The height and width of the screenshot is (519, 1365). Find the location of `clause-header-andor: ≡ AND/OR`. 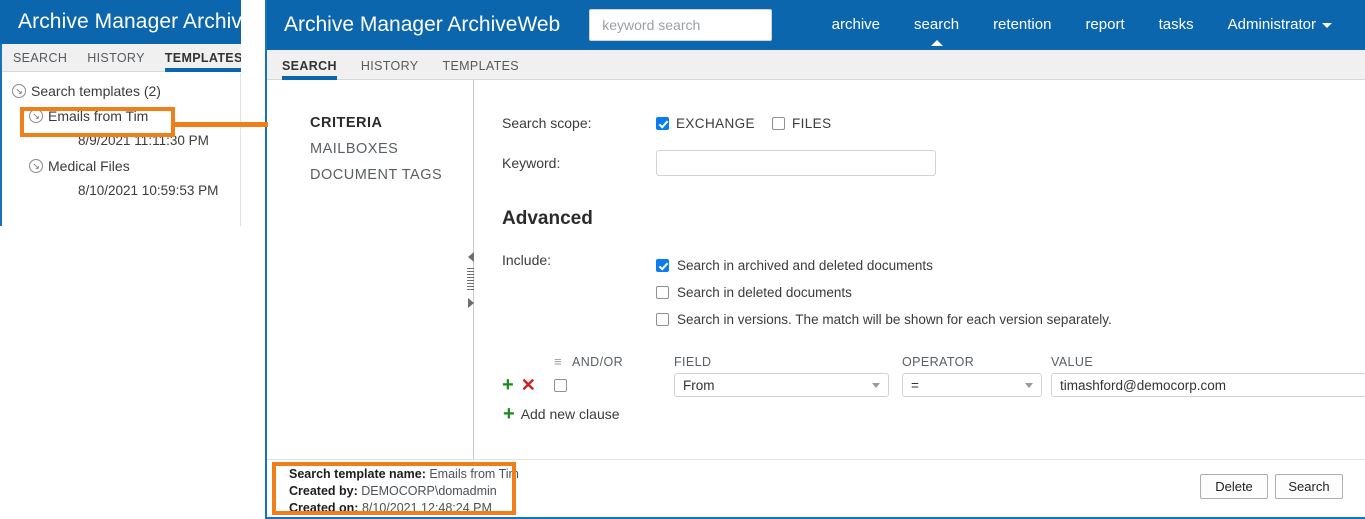

clause-header-andor: ≡ AND/OR is located at coordinates (609, 361).